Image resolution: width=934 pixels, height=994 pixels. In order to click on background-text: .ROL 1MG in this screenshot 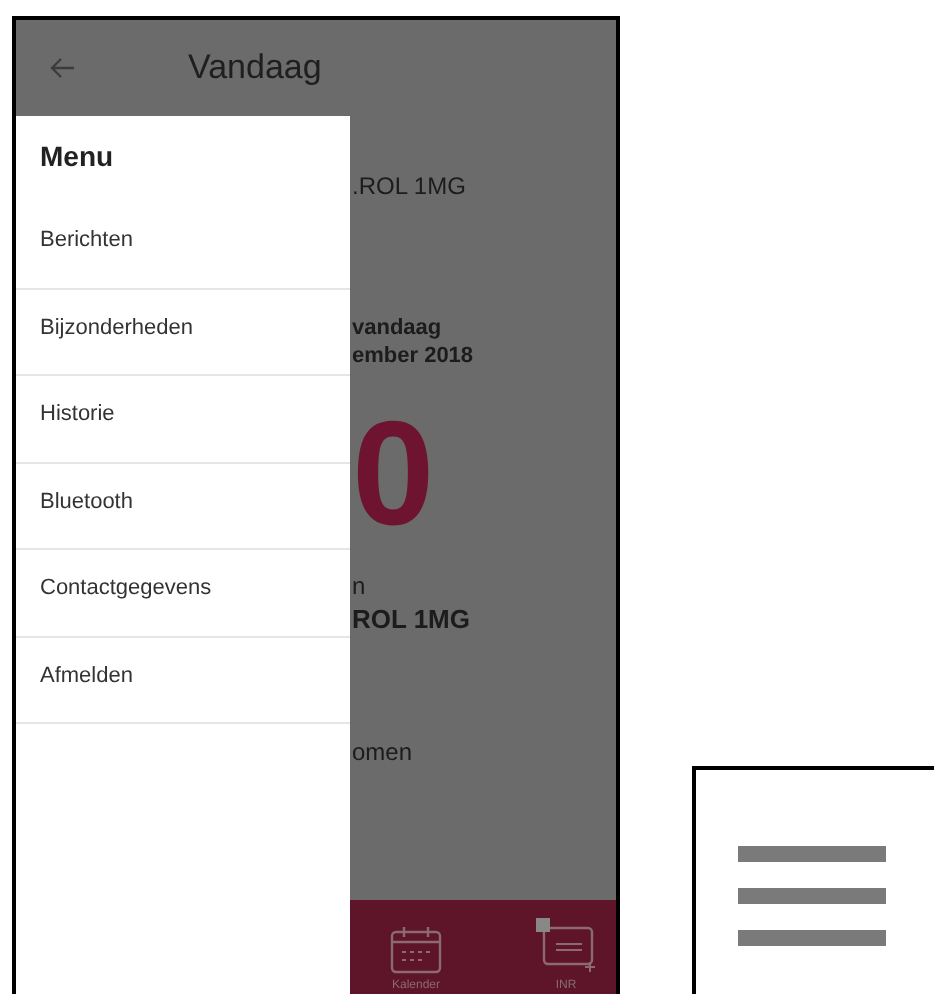, I will do `click(410, 186)`.